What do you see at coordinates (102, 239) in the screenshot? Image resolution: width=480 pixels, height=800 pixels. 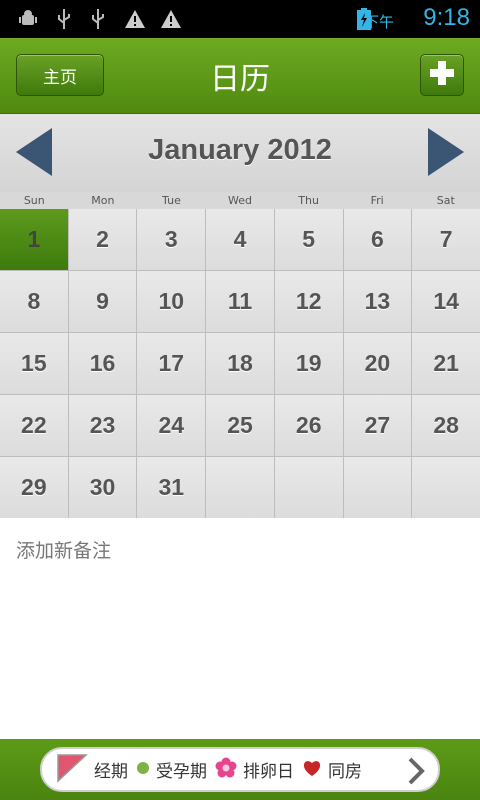 I see `calendar-day: 2` at bounding box center [102, 239].